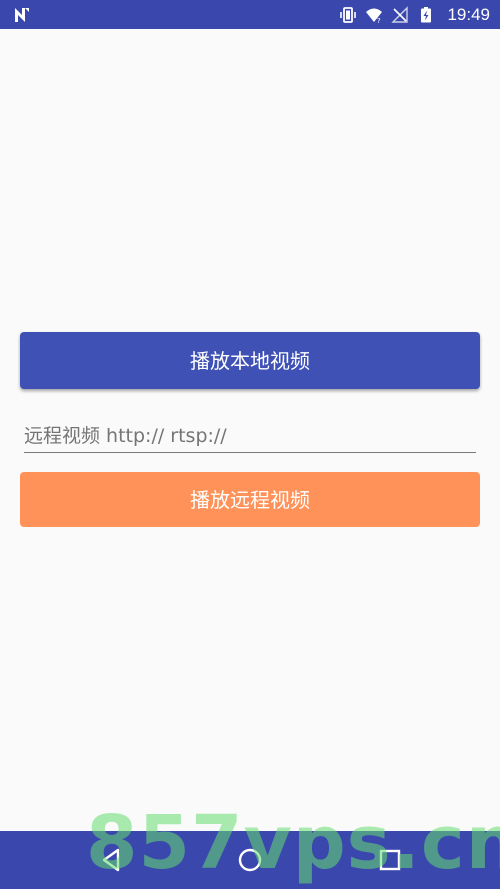 This screenshot has height=889, width=500. What do you see at coordinates (250, 499) in the screenshot?
I see `play-remote-video-button: 播放远程视频` at bounding box center [250, 499].